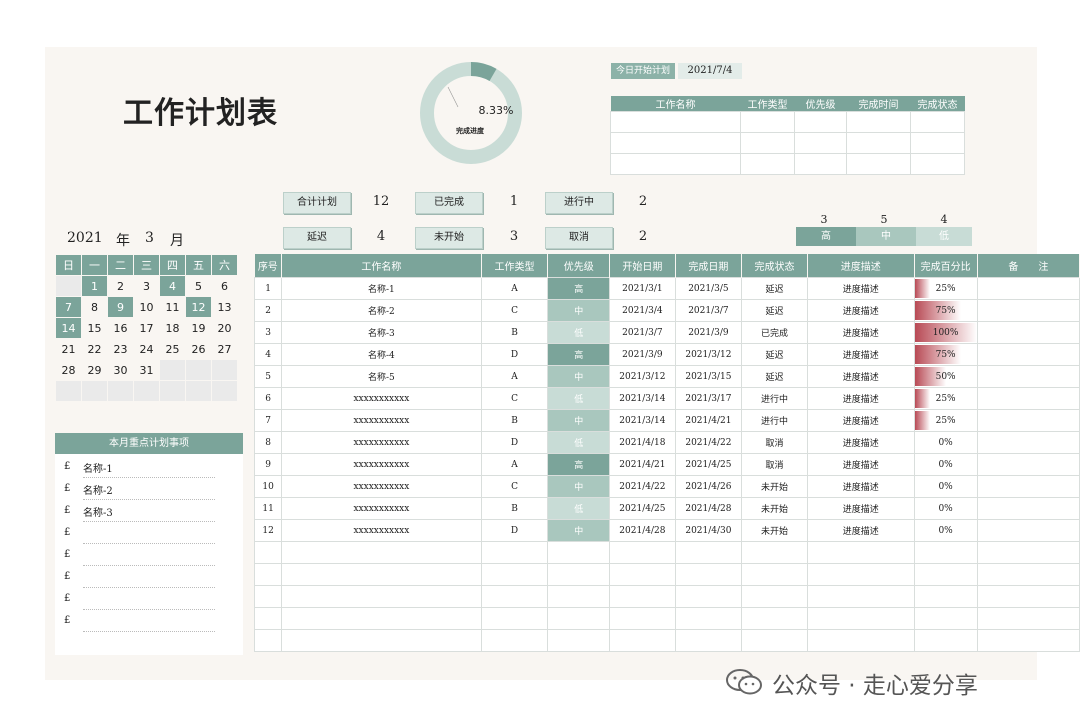  I want to click on cancel-button: 取消, so click(579, 238).